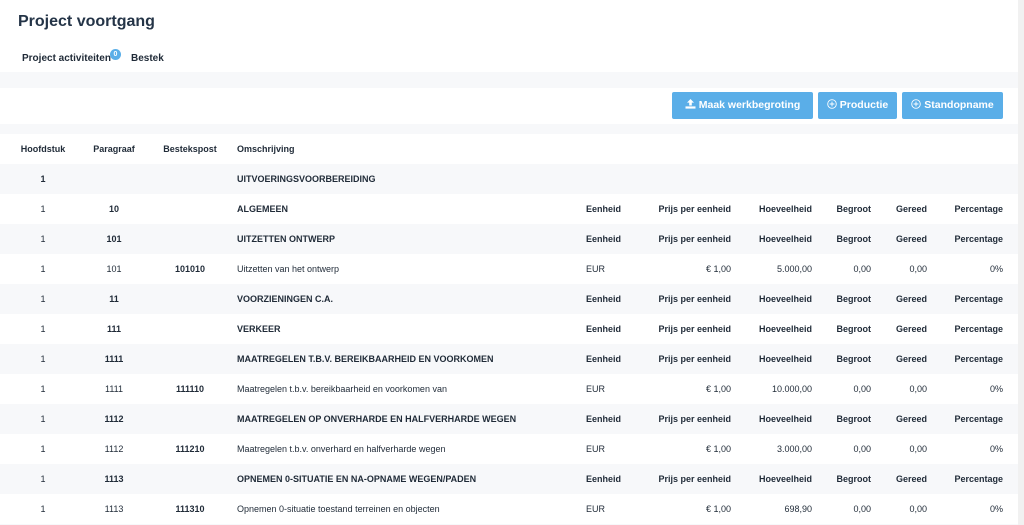  What do you see at coordinates (66, 58) in the screenshot?
I see `tab-label: Project activiteiten` at bounding box center [66, 58].